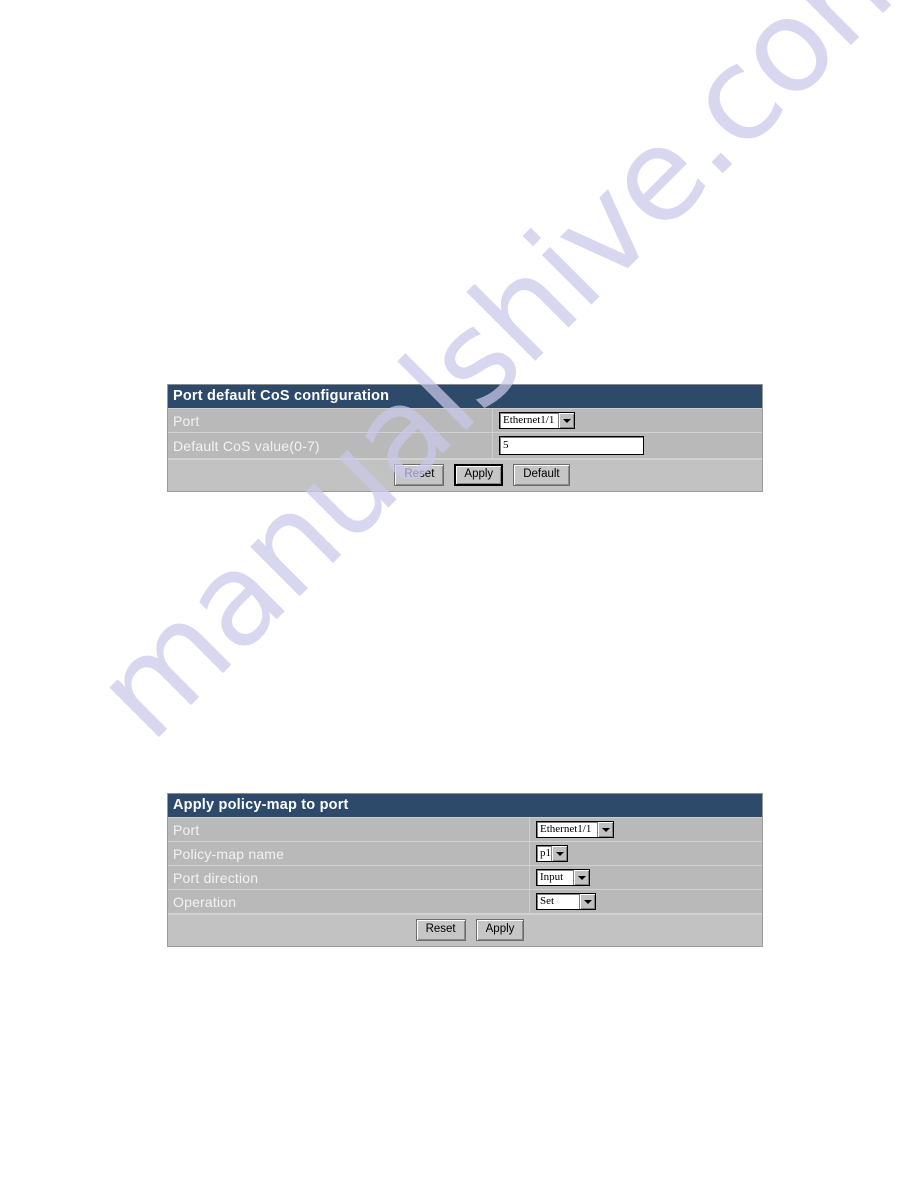 The height and width of the screenshot is (1188, 918). Describe the element at coordinates (330, 445) in the screenshot. I see `row-label-default-cos-value: Default CoS value(0-7)` at that location.